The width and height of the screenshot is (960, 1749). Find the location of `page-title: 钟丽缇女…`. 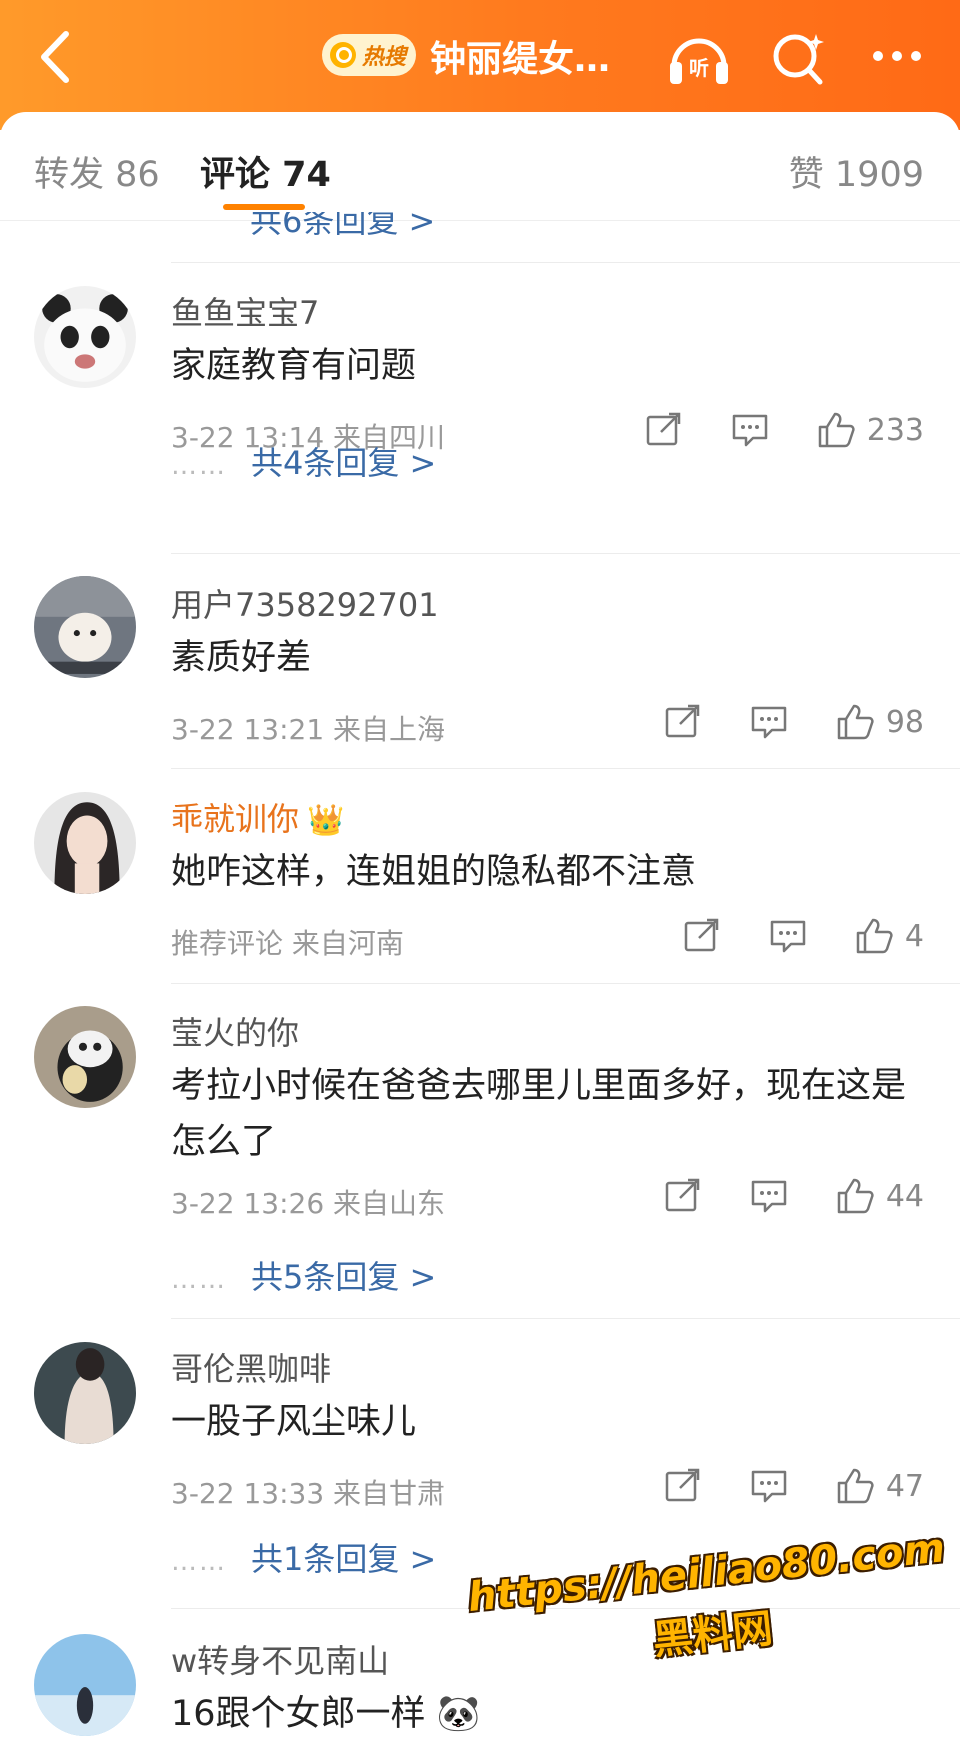

page-title: 钟丽缇女… is located at coordinates (520, 59).